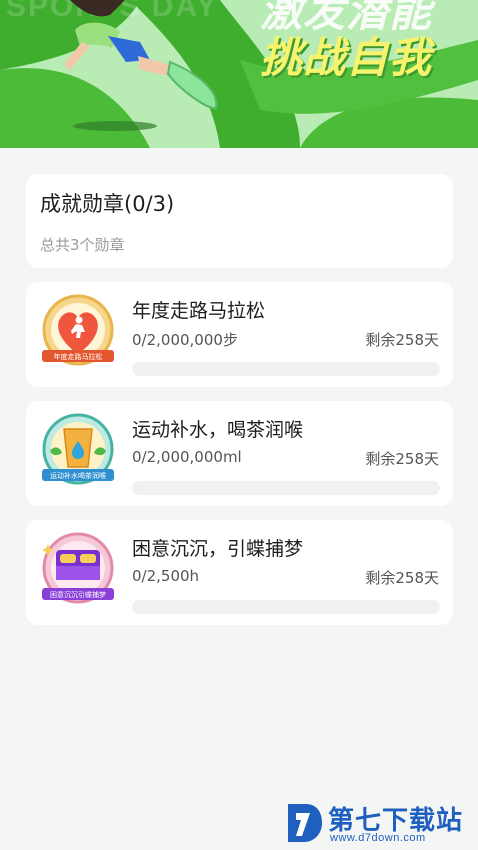 This screenshot has width=478, height=850. Describe the element at coordinates (218, 430) in the screenshot. I see `medal-name: 运动补水，喝茶润喉` at that location.